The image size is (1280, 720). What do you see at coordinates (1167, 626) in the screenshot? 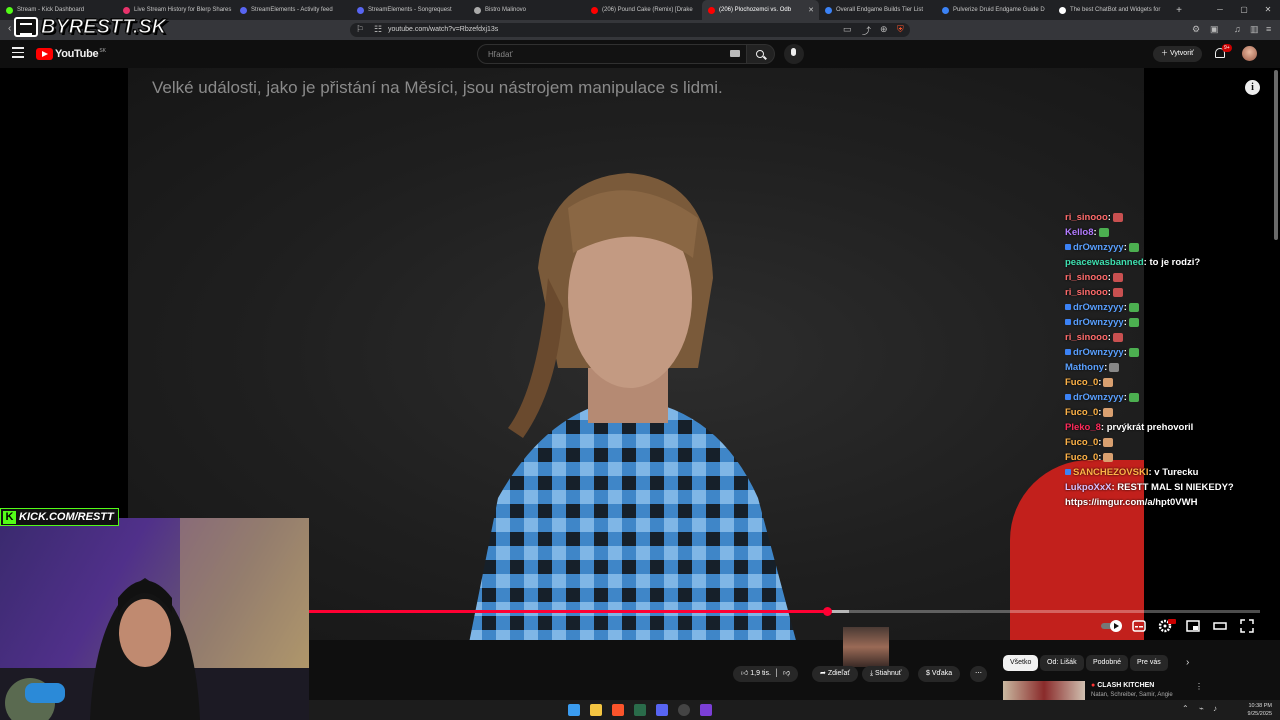
I see `settings-gear-icon` at bounding box center [1167, 626].